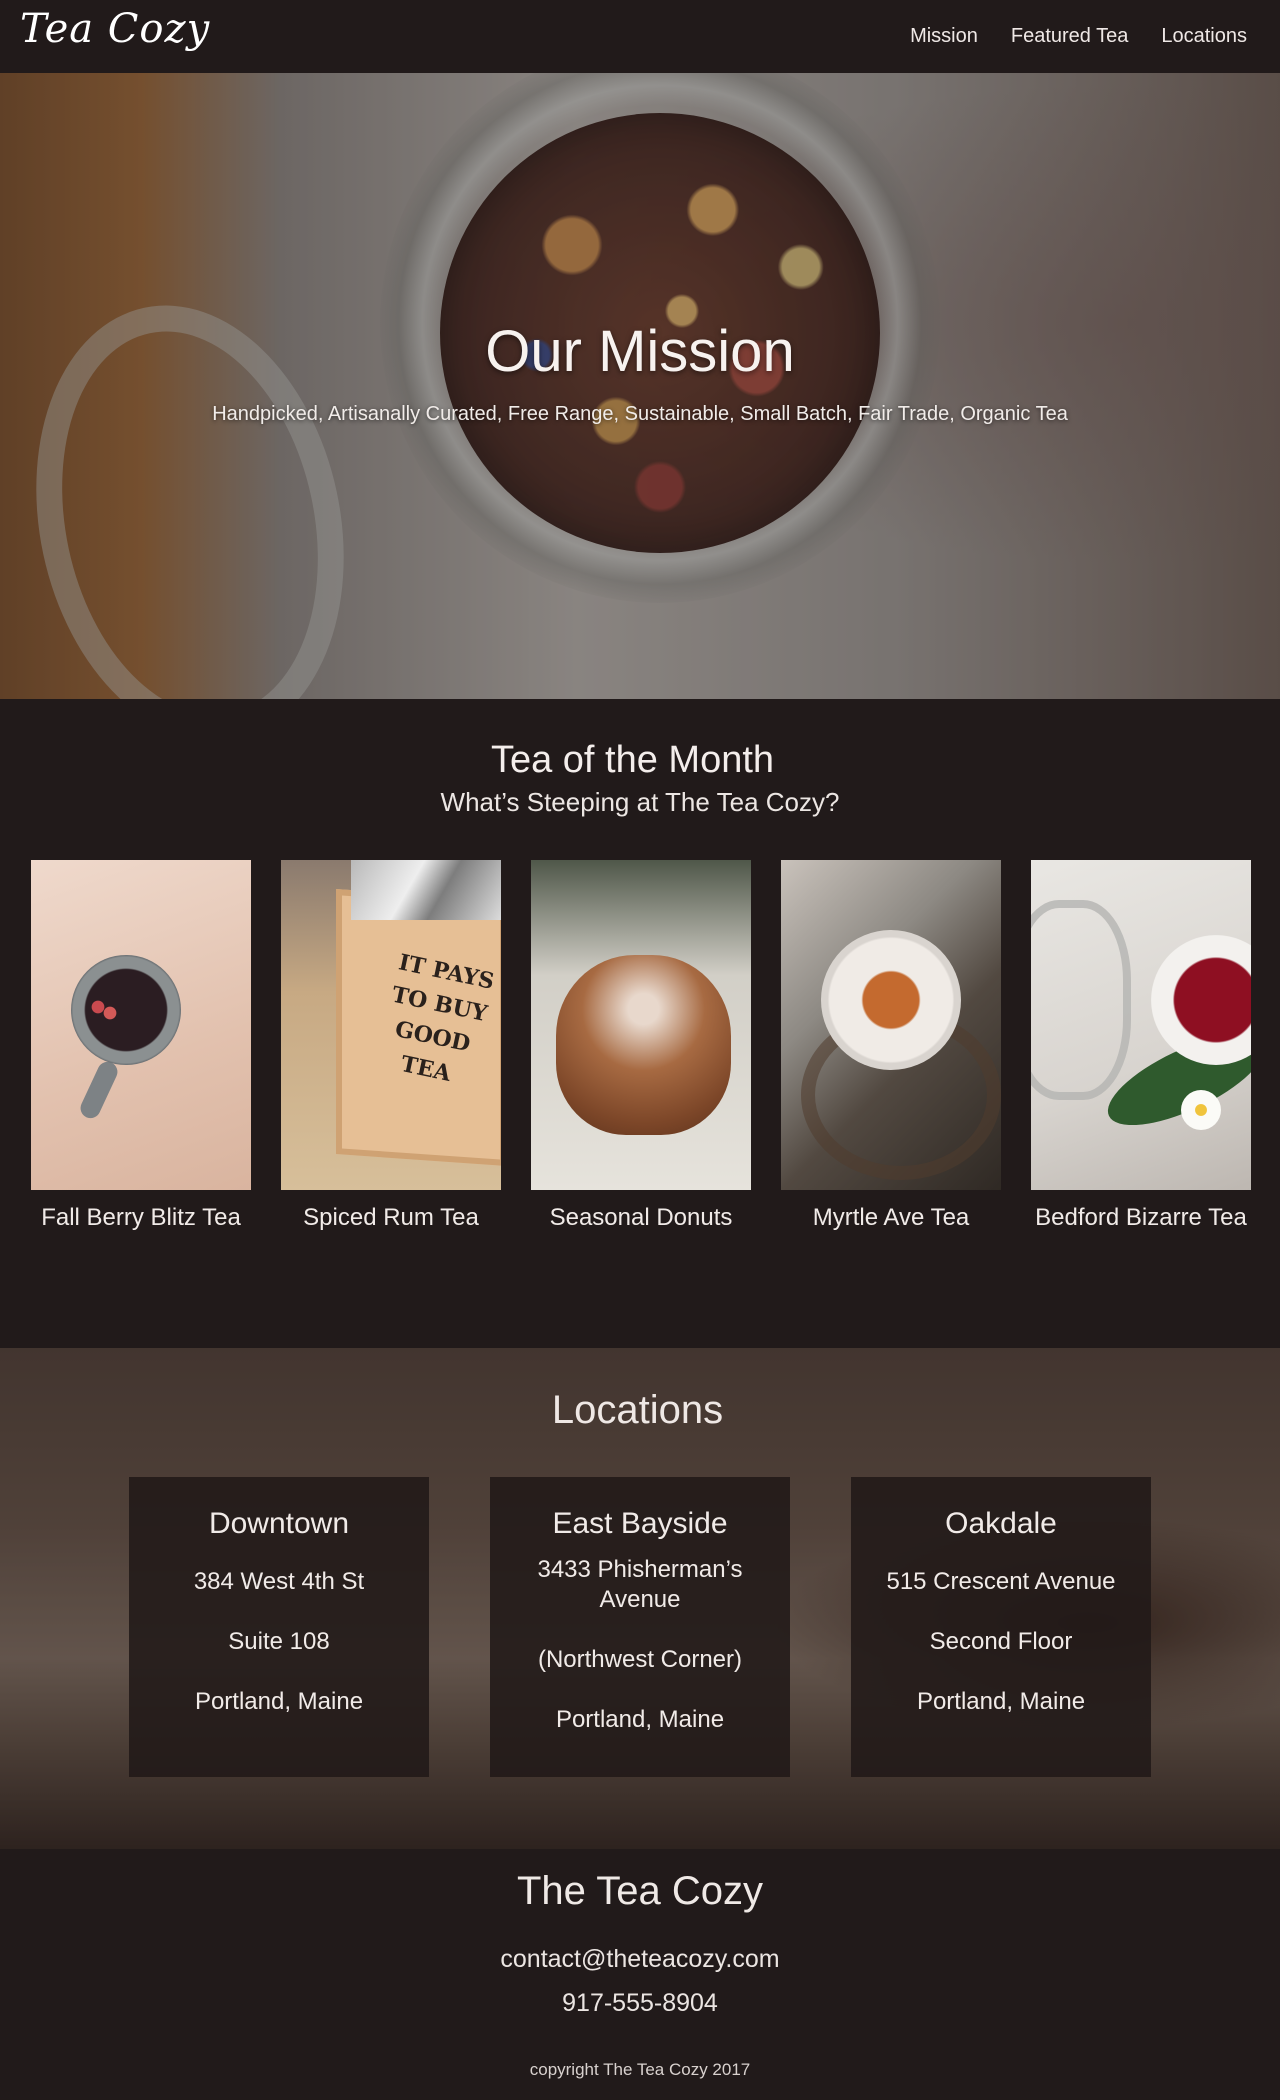  Describe the element at coordinates (1001, 1523) in the screenshot. I see `location-name: Oakdale` at that location.